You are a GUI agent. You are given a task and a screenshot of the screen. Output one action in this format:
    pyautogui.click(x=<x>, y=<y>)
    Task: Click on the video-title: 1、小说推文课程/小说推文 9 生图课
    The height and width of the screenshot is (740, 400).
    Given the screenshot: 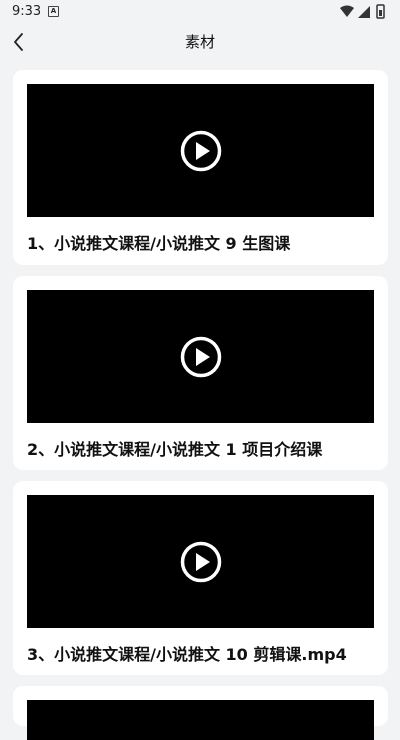 What is the action you would take?
    pyautogui.click(x=159, y=243)
    